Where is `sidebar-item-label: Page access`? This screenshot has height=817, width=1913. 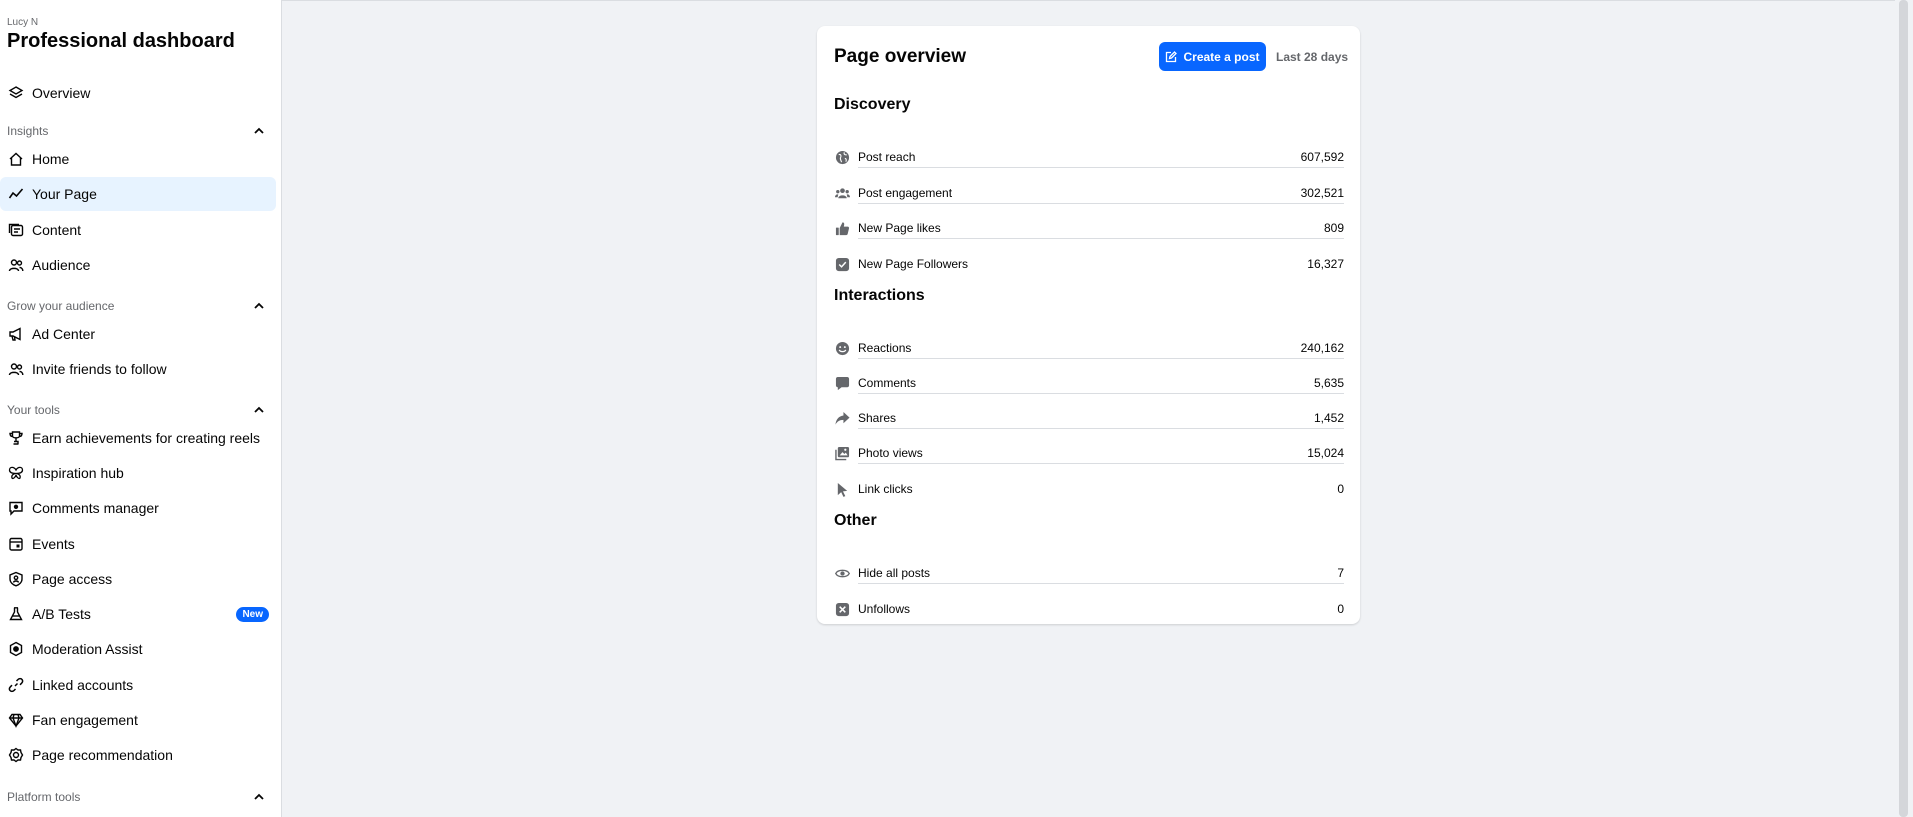 sidebar-item-label: Page access is located at coordinates (72, 579).